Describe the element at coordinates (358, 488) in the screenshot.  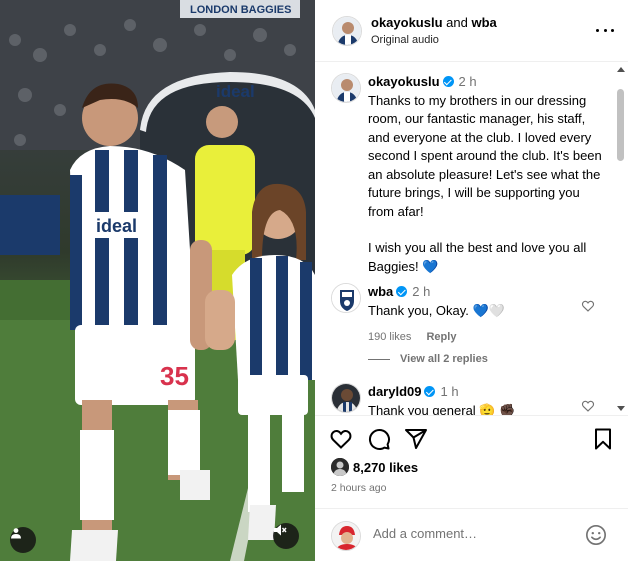
I see `post-timestamp: 2 hours ago` at that location.